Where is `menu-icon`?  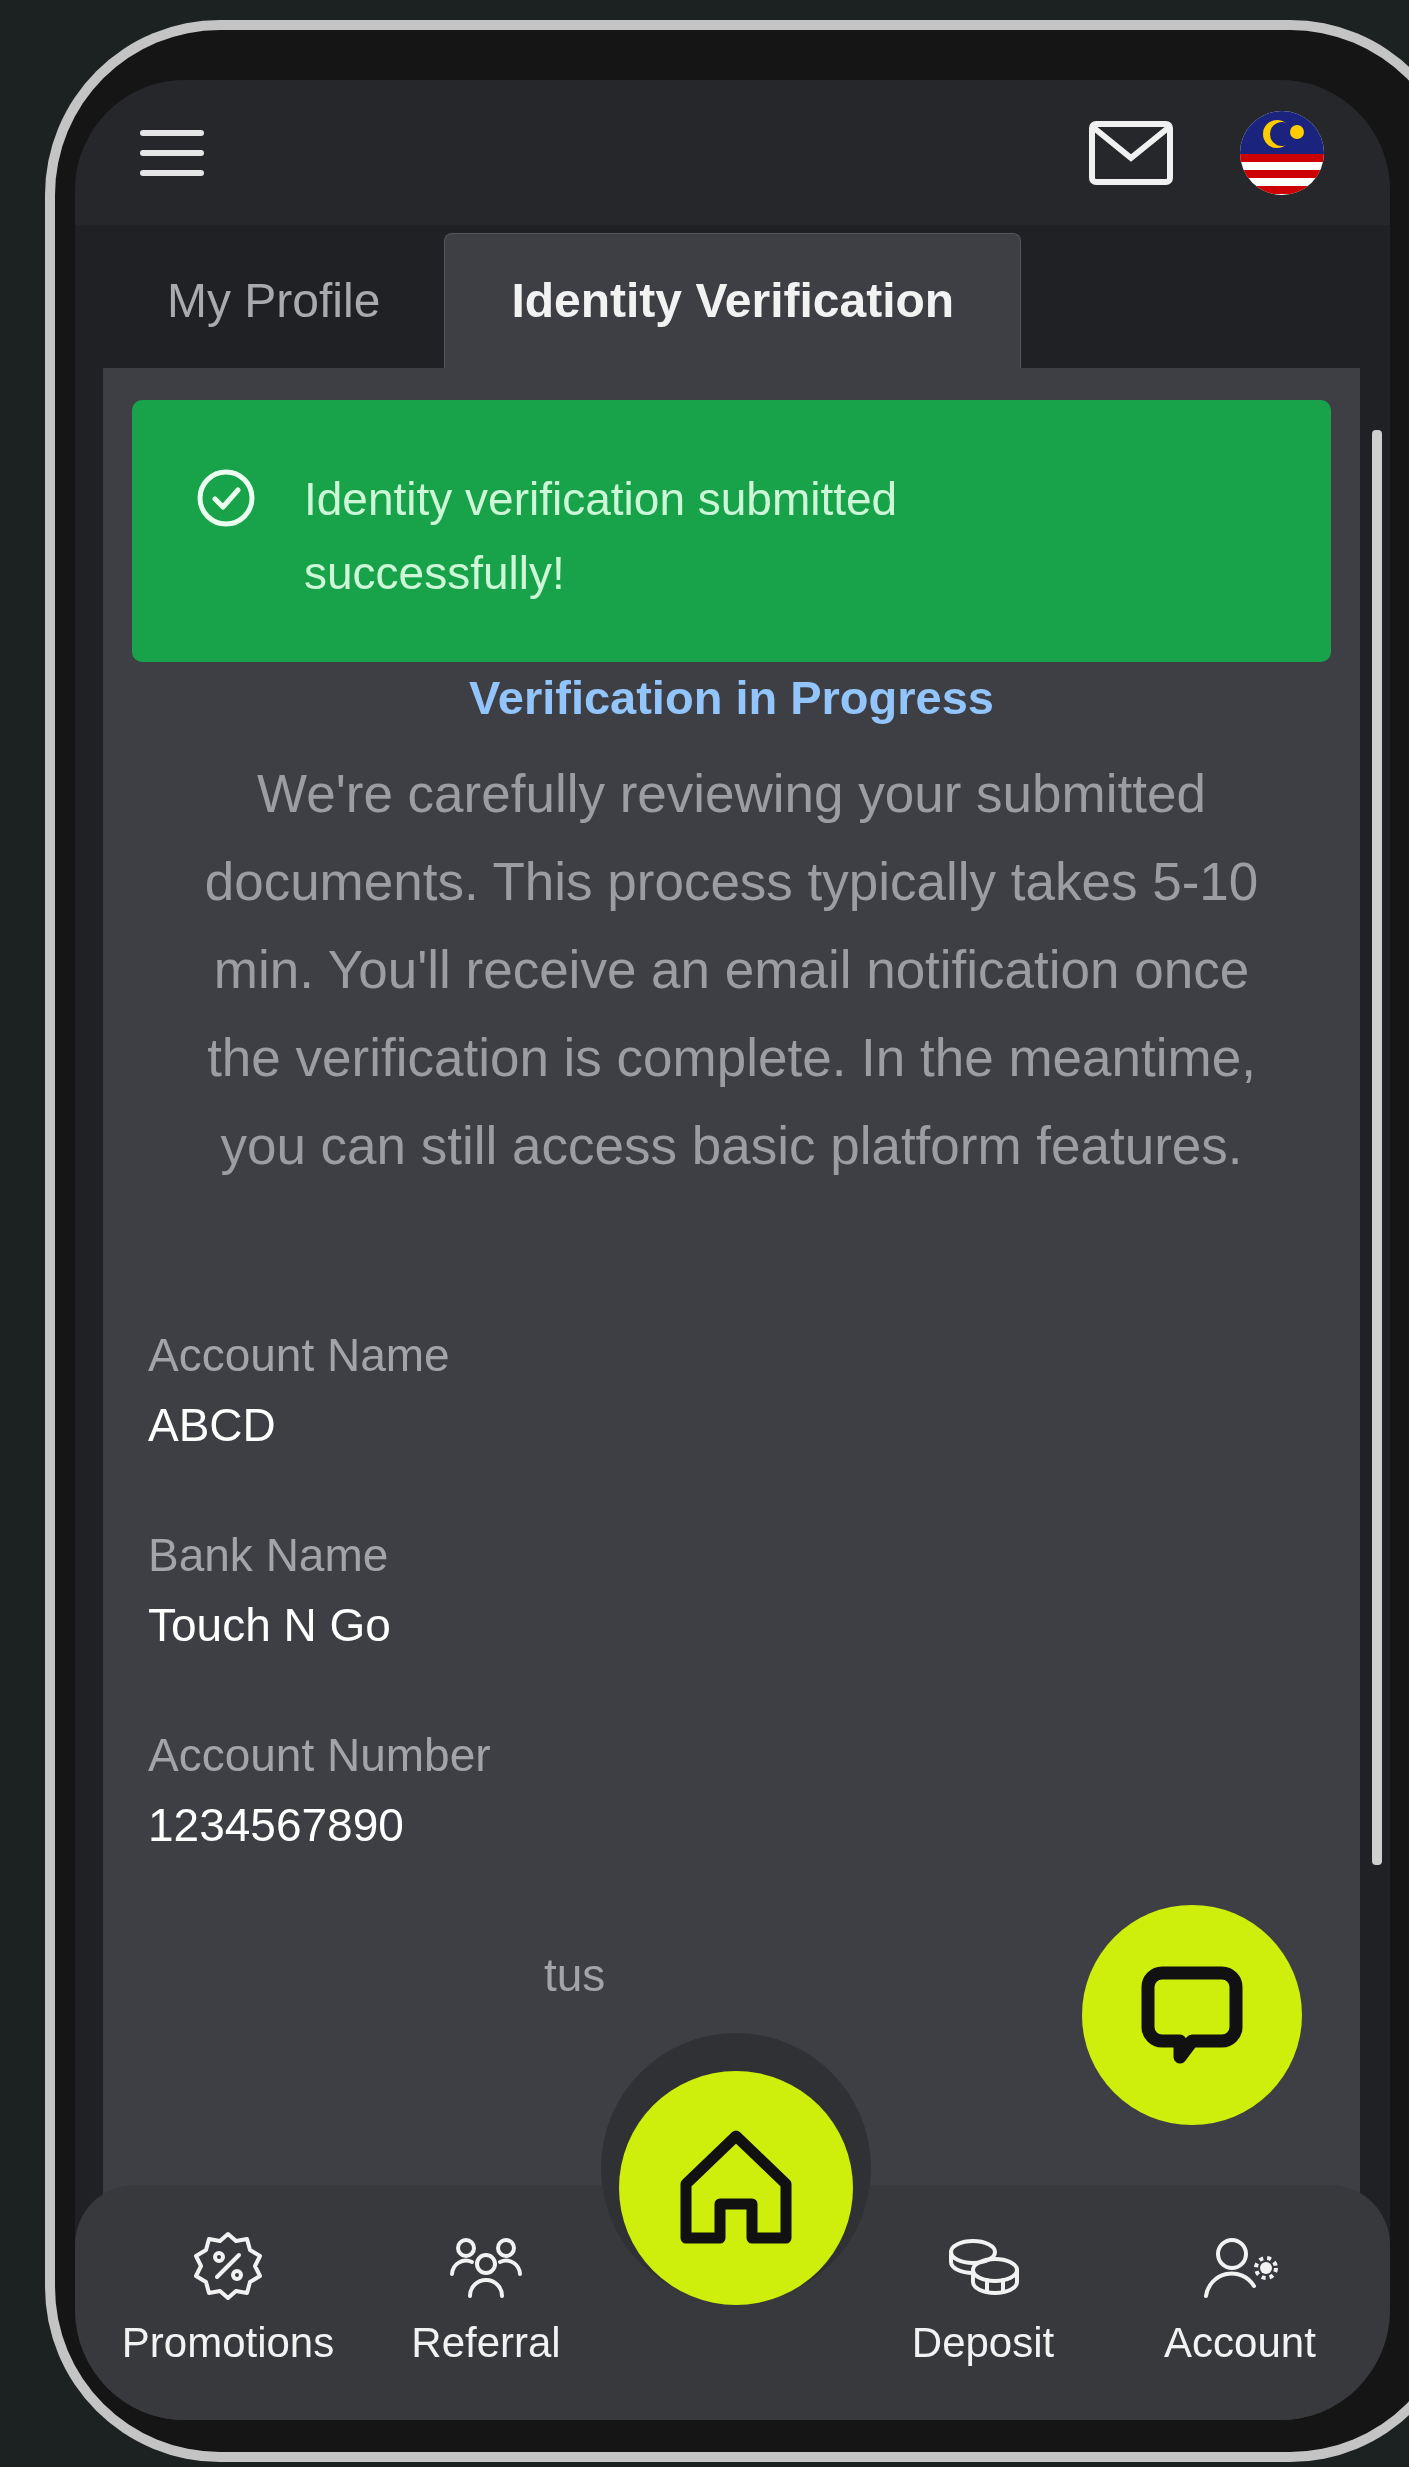 menu-icon is located at coordinates (172, 152).